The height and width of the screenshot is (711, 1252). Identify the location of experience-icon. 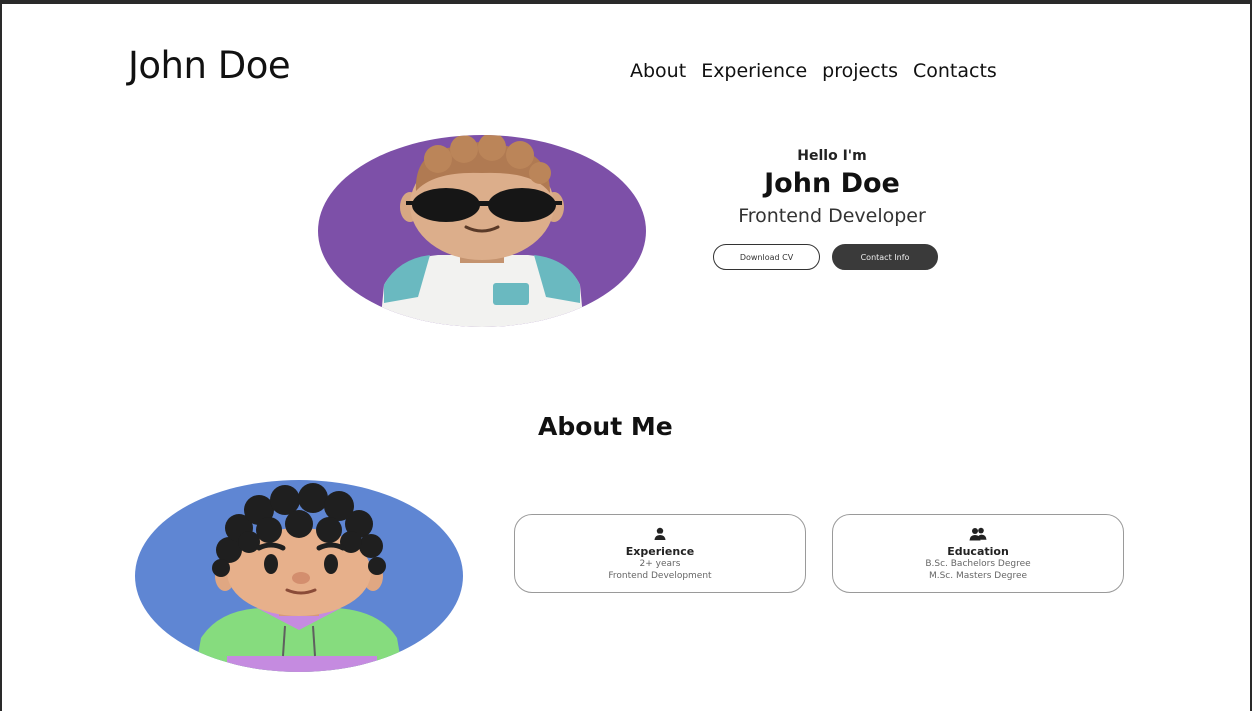
(660, 533).